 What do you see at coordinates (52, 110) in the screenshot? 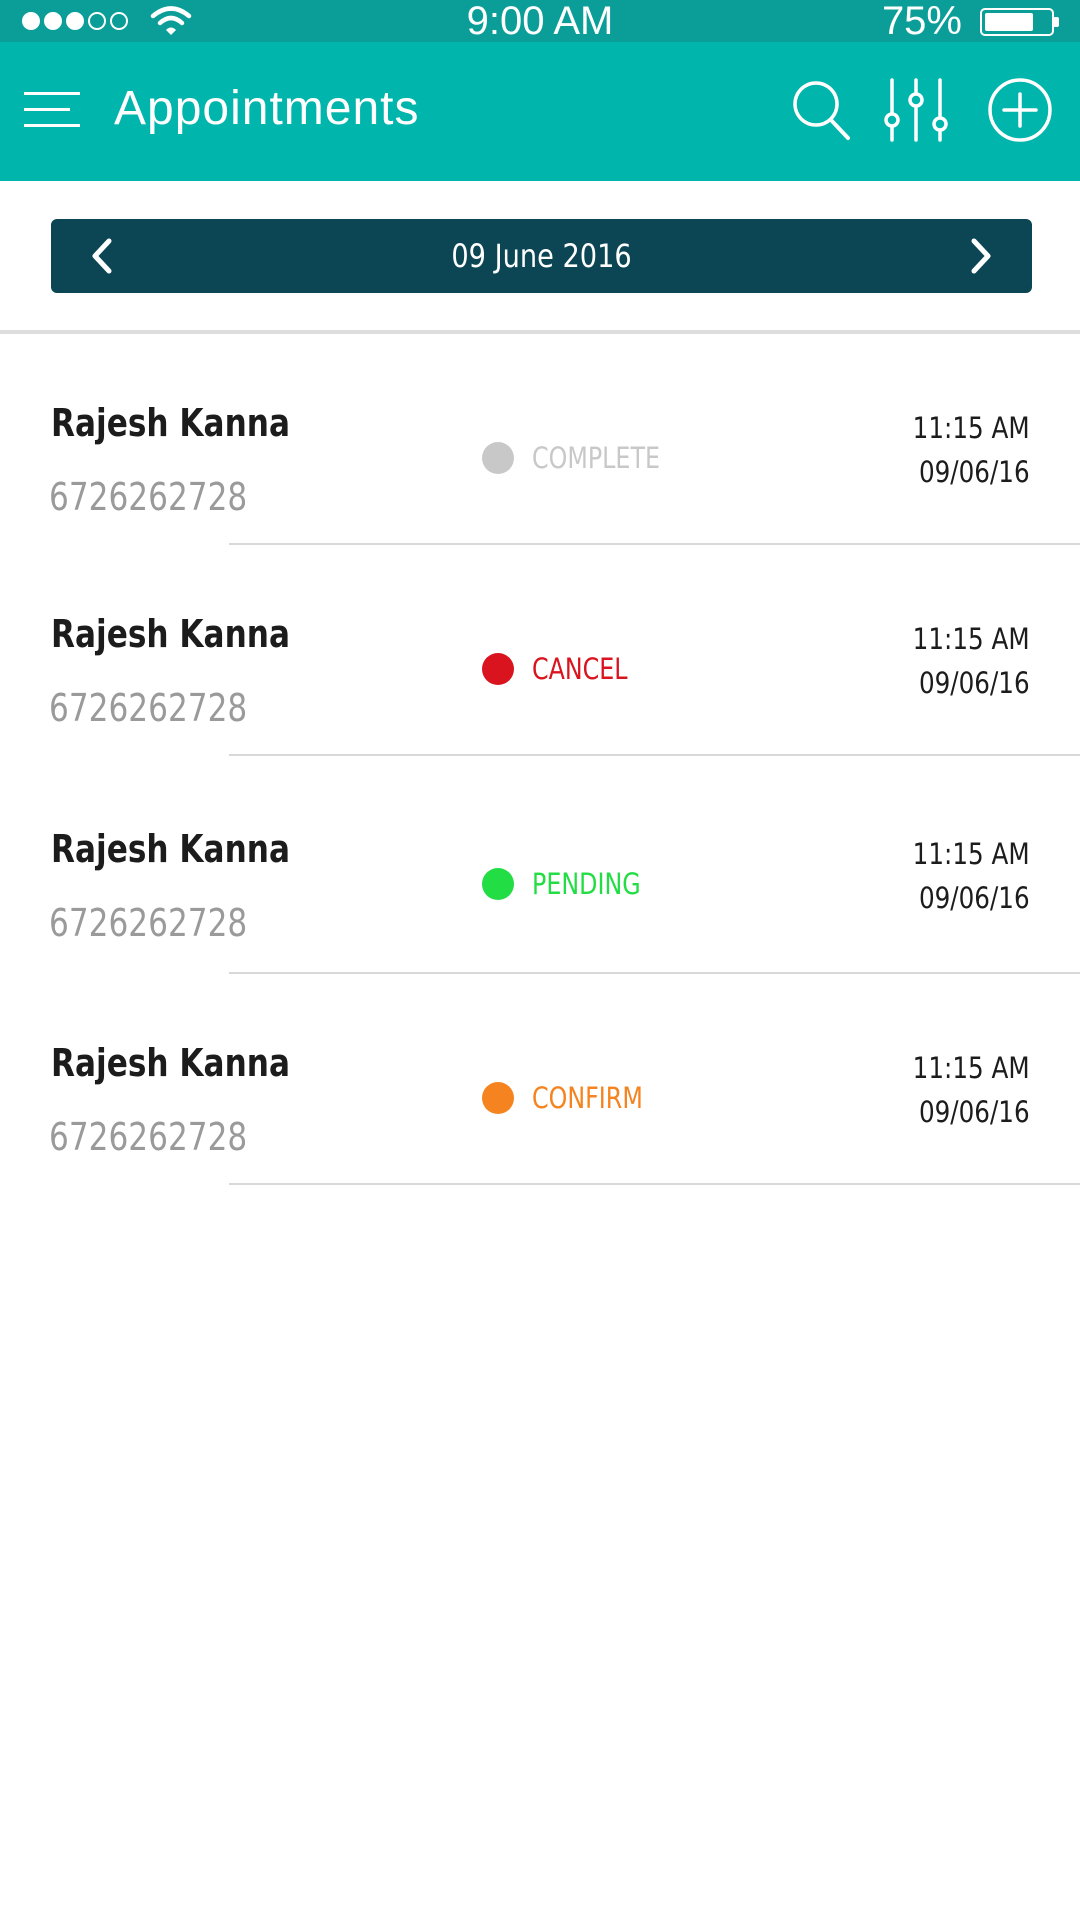
I see `menu-icon` at bounding box center [52, 110].